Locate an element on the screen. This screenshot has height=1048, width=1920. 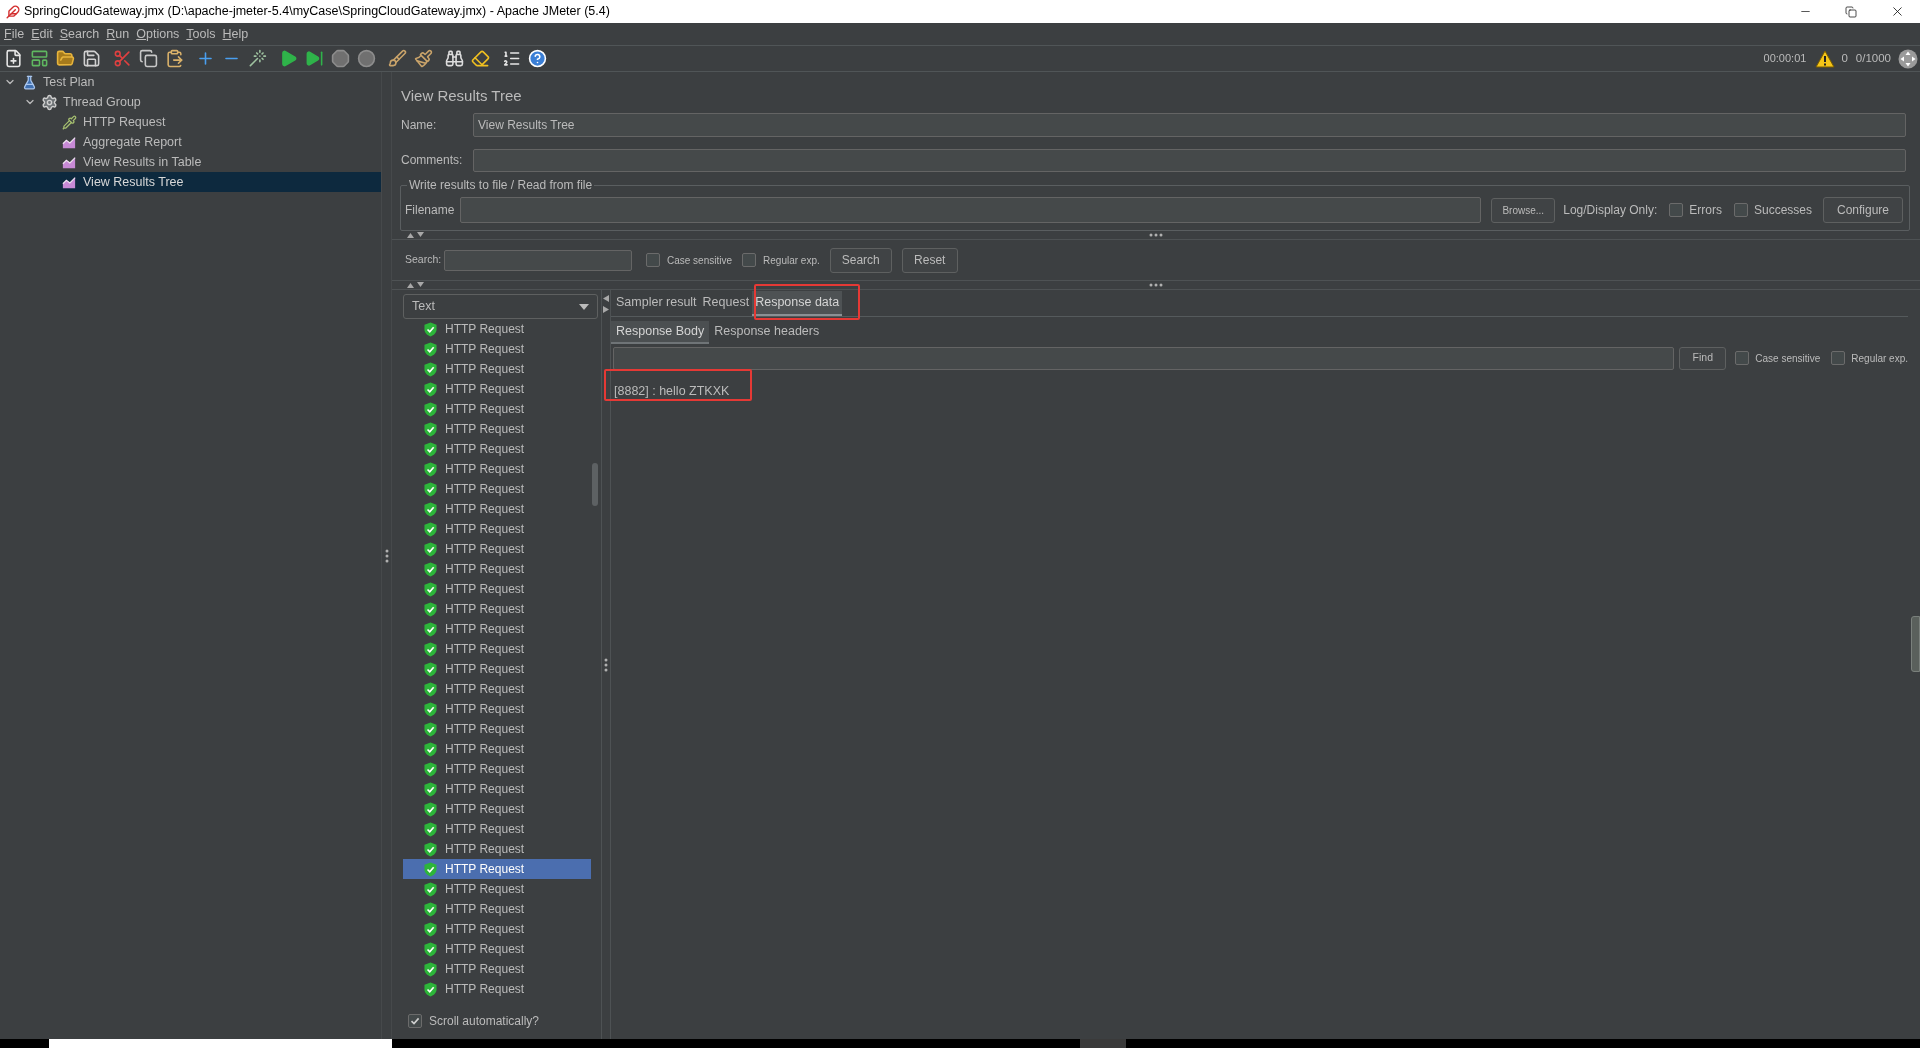
folder-icon is located at coordinates (65, 58).